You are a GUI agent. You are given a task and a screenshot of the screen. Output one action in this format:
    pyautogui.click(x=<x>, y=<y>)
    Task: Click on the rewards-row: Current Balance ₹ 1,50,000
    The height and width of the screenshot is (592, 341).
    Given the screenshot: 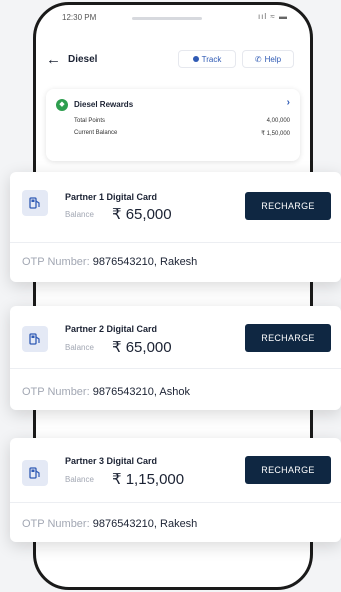 What is the action you would take?
    pyautogui.click(x=182, y=133)
    